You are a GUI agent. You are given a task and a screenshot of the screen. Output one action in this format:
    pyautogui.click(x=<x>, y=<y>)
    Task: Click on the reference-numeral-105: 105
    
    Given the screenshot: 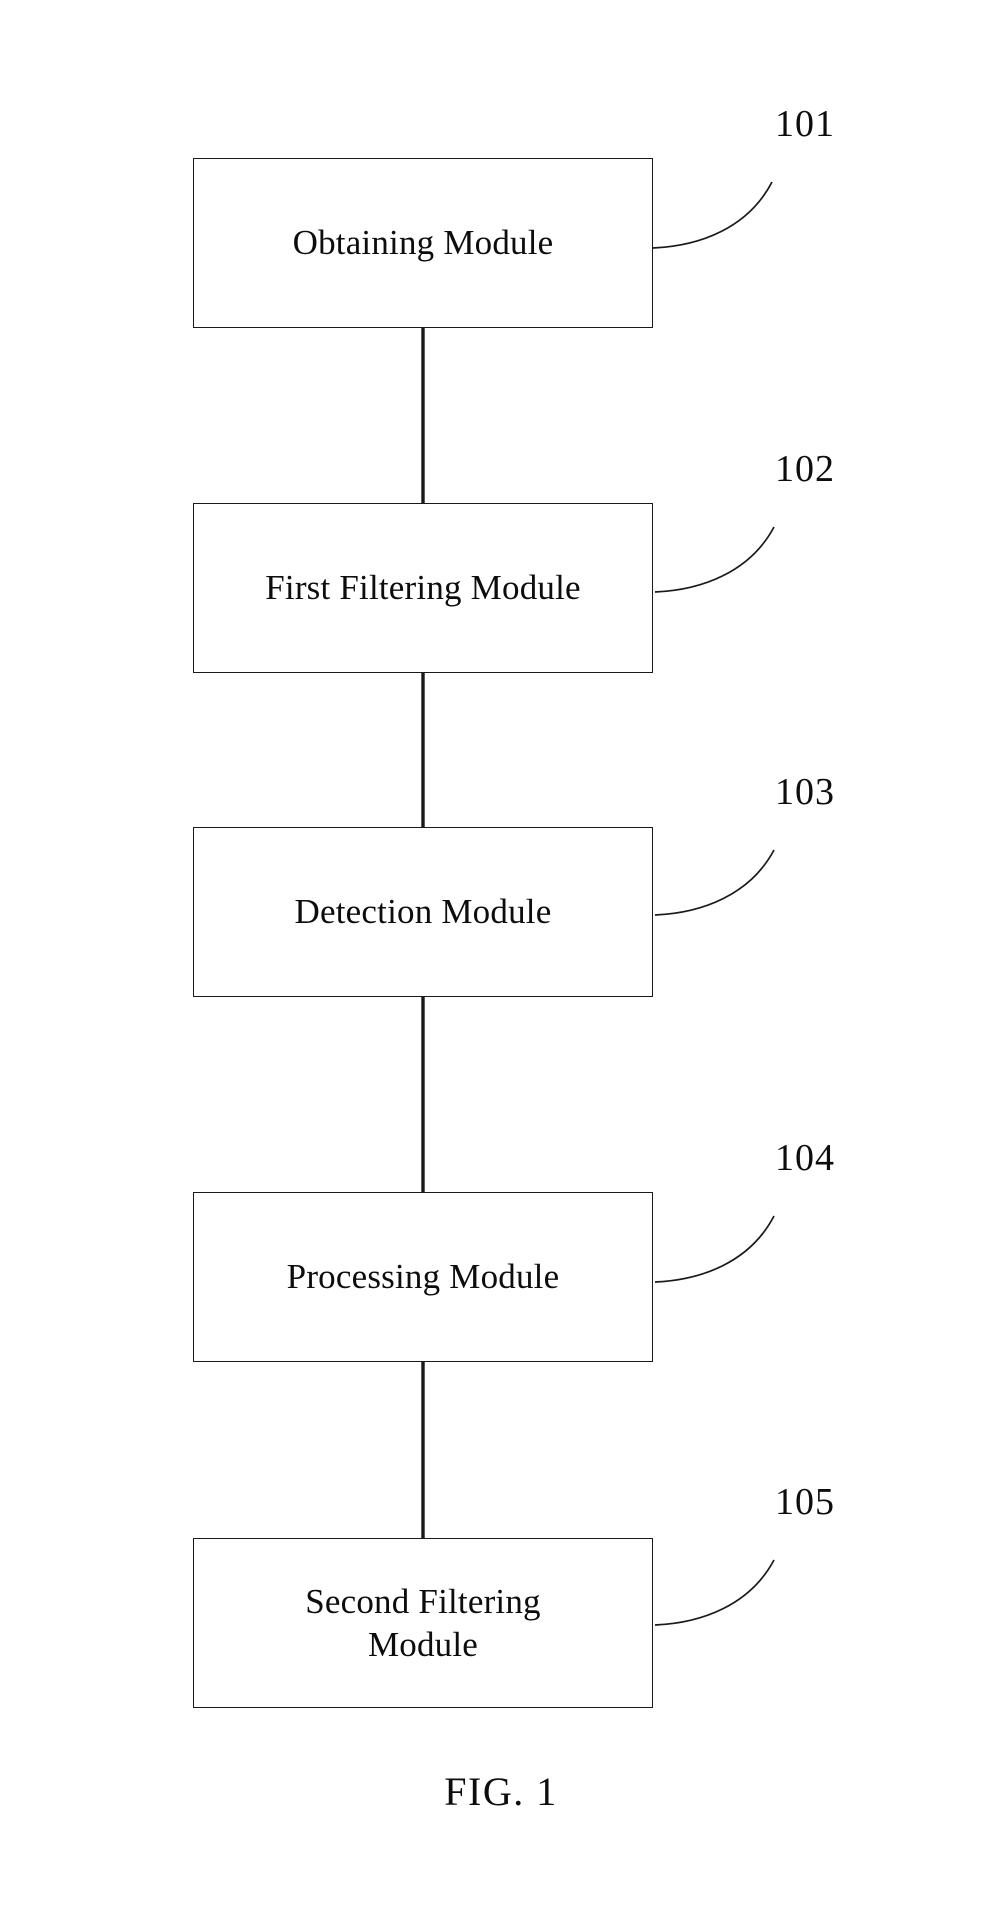 What is the action you would take?
    pyautogui.click(x=805, y=1502)
    